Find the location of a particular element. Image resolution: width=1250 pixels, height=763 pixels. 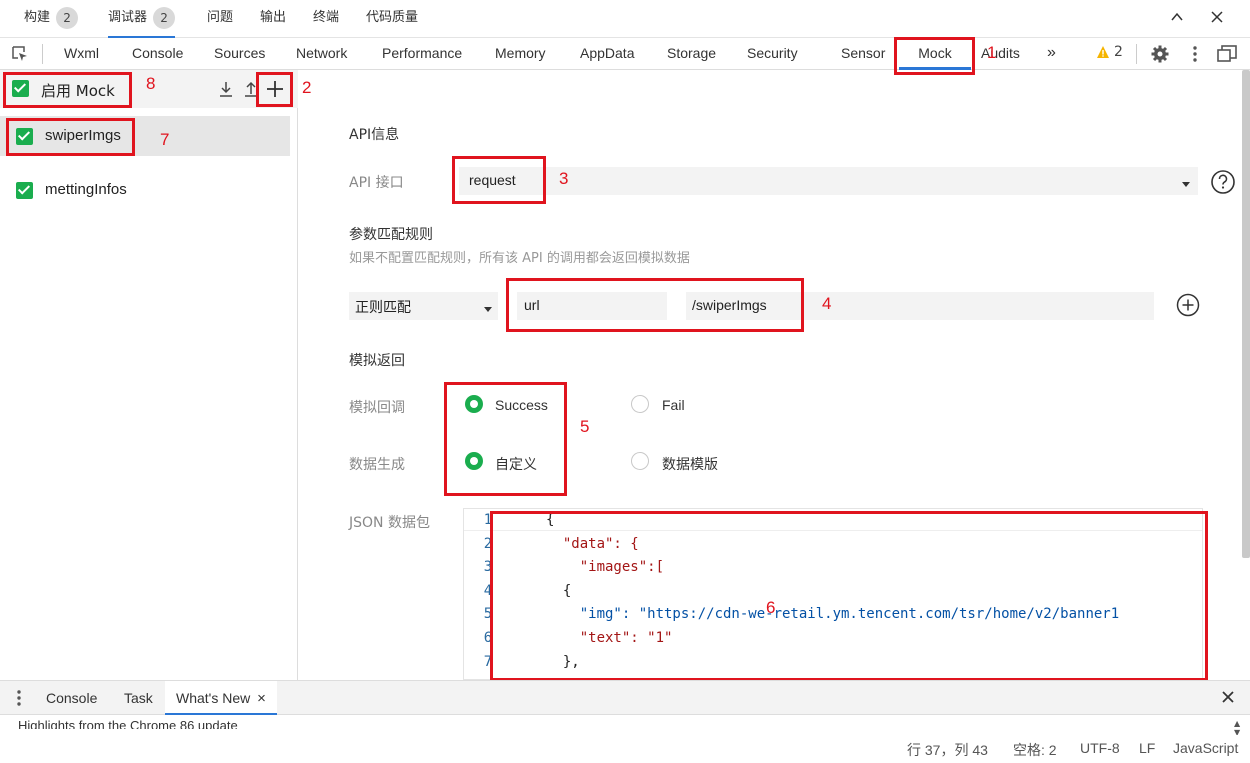

tab-build: 构建 2 is located at coordinates (51, 19).